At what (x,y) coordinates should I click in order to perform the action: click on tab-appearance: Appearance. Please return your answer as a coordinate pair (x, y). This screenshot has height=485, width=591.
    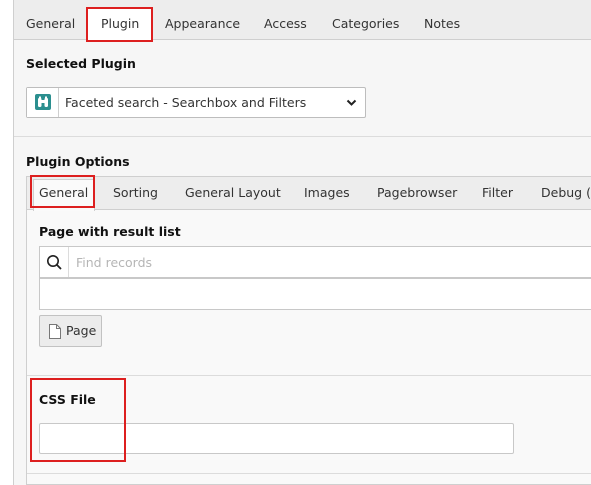
    Looking at the image, I should click on (202, 23).